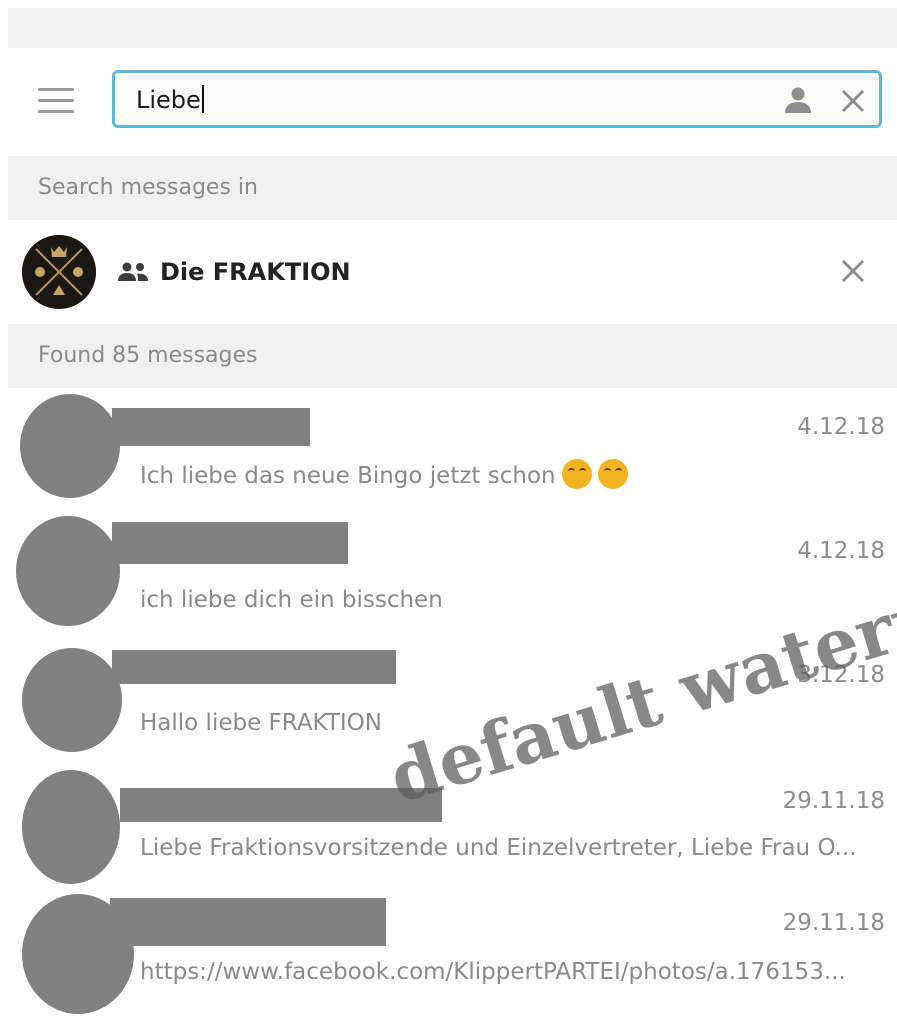 The width and height of the screenshot is (897, 1018). What do you see at coordinates (261, 723) in the screenshot?
I see `message-preview: Hallo liebe FRAKTION` at bounding box center [261, 723].